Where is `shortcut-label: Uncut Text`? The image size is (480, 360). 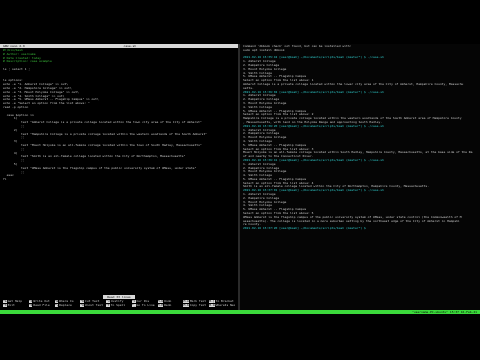 shortcut-label: Uncut Text is located at coordinates (94, 305).